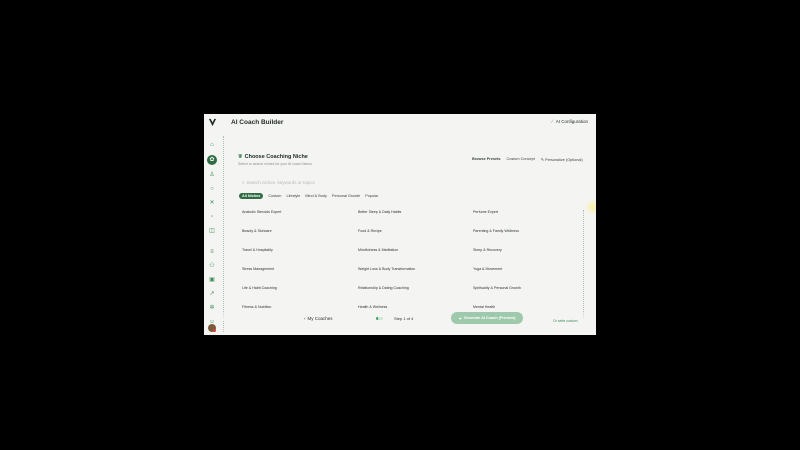 This screenshot has width=800, height=450. What do you see at coordinates (259, 288) in the screenshot?
I see `niche-item: Life & Habit Coaching` at bounding box center [259, 288].